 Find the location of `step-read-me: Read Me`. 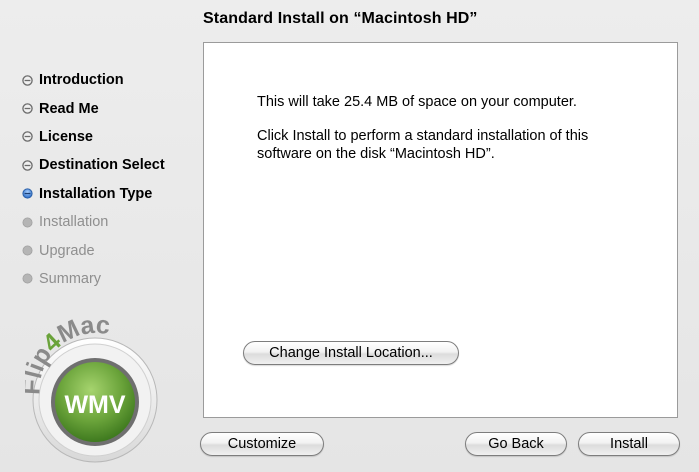

step-read-me: Read Me is located at coordinates (112, 108).